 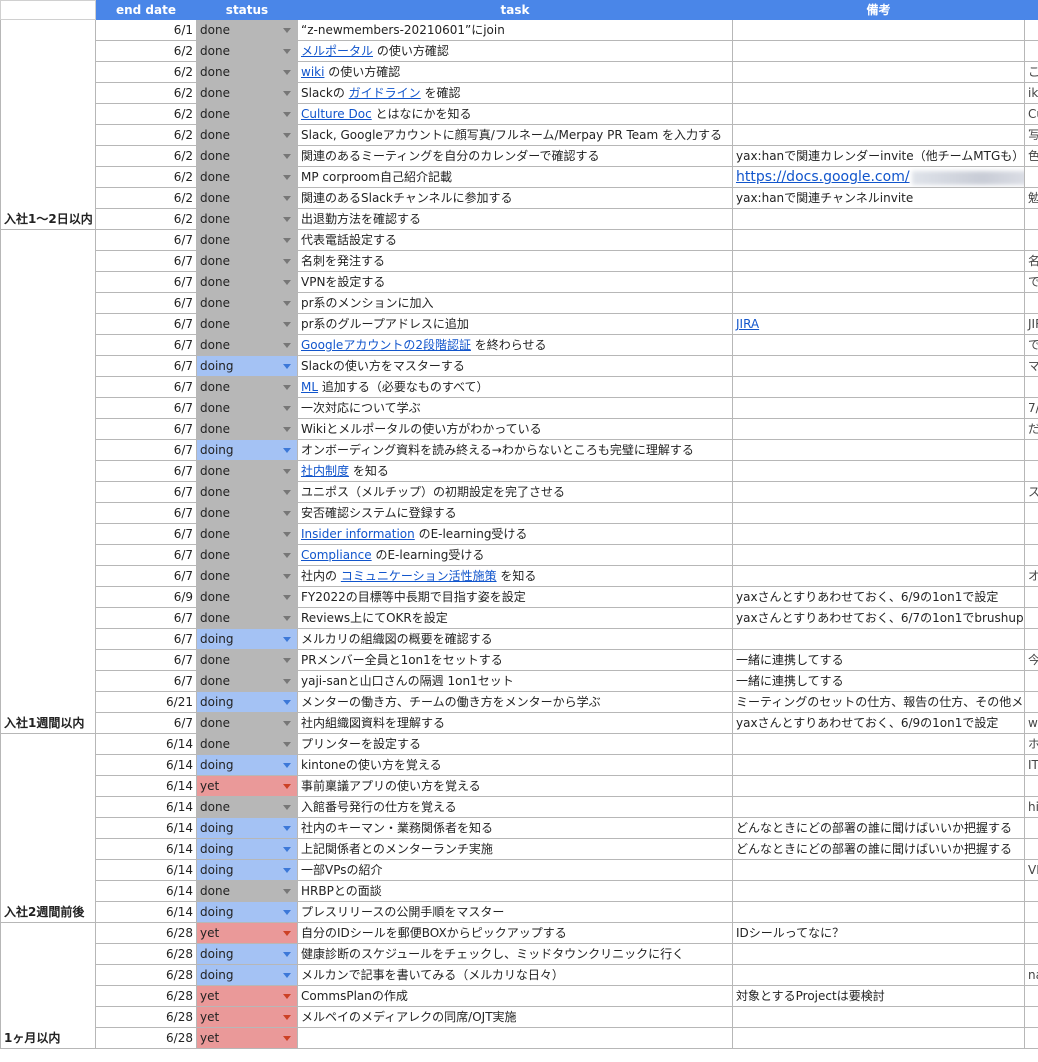 What do you see at coordinates (515, 744) in the screenshot?
I see `task-cell: プリンターを設定する` at bounding box center [515, 744].